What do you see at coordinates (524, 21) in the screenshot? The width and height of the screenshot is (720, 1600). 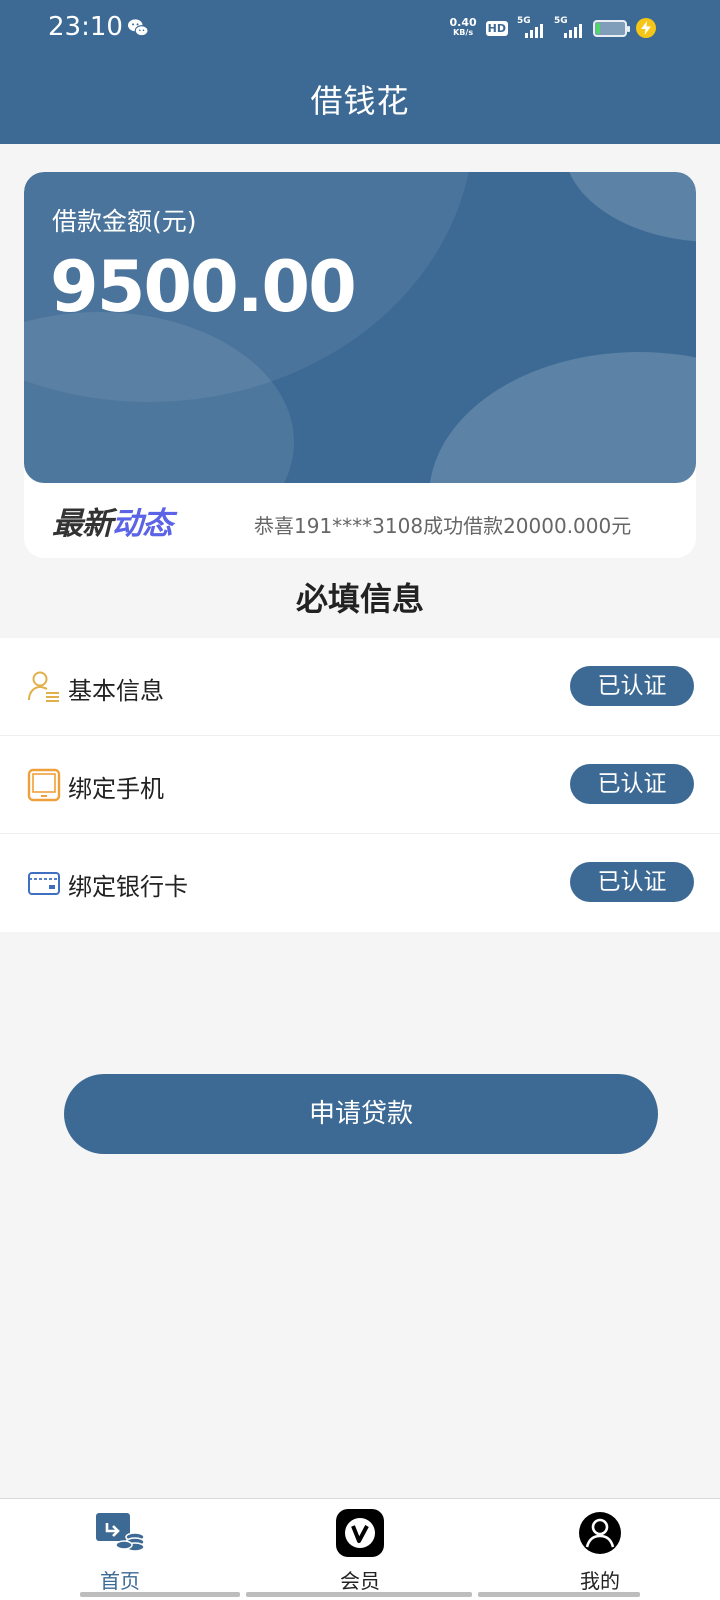 I see `sim1-network-type: 5G` at bounding box center [524, 21].